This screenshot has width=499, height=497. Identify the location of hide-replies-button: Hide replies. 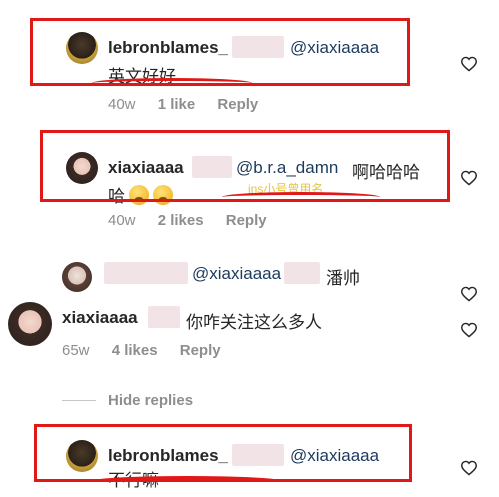
(150, 400).